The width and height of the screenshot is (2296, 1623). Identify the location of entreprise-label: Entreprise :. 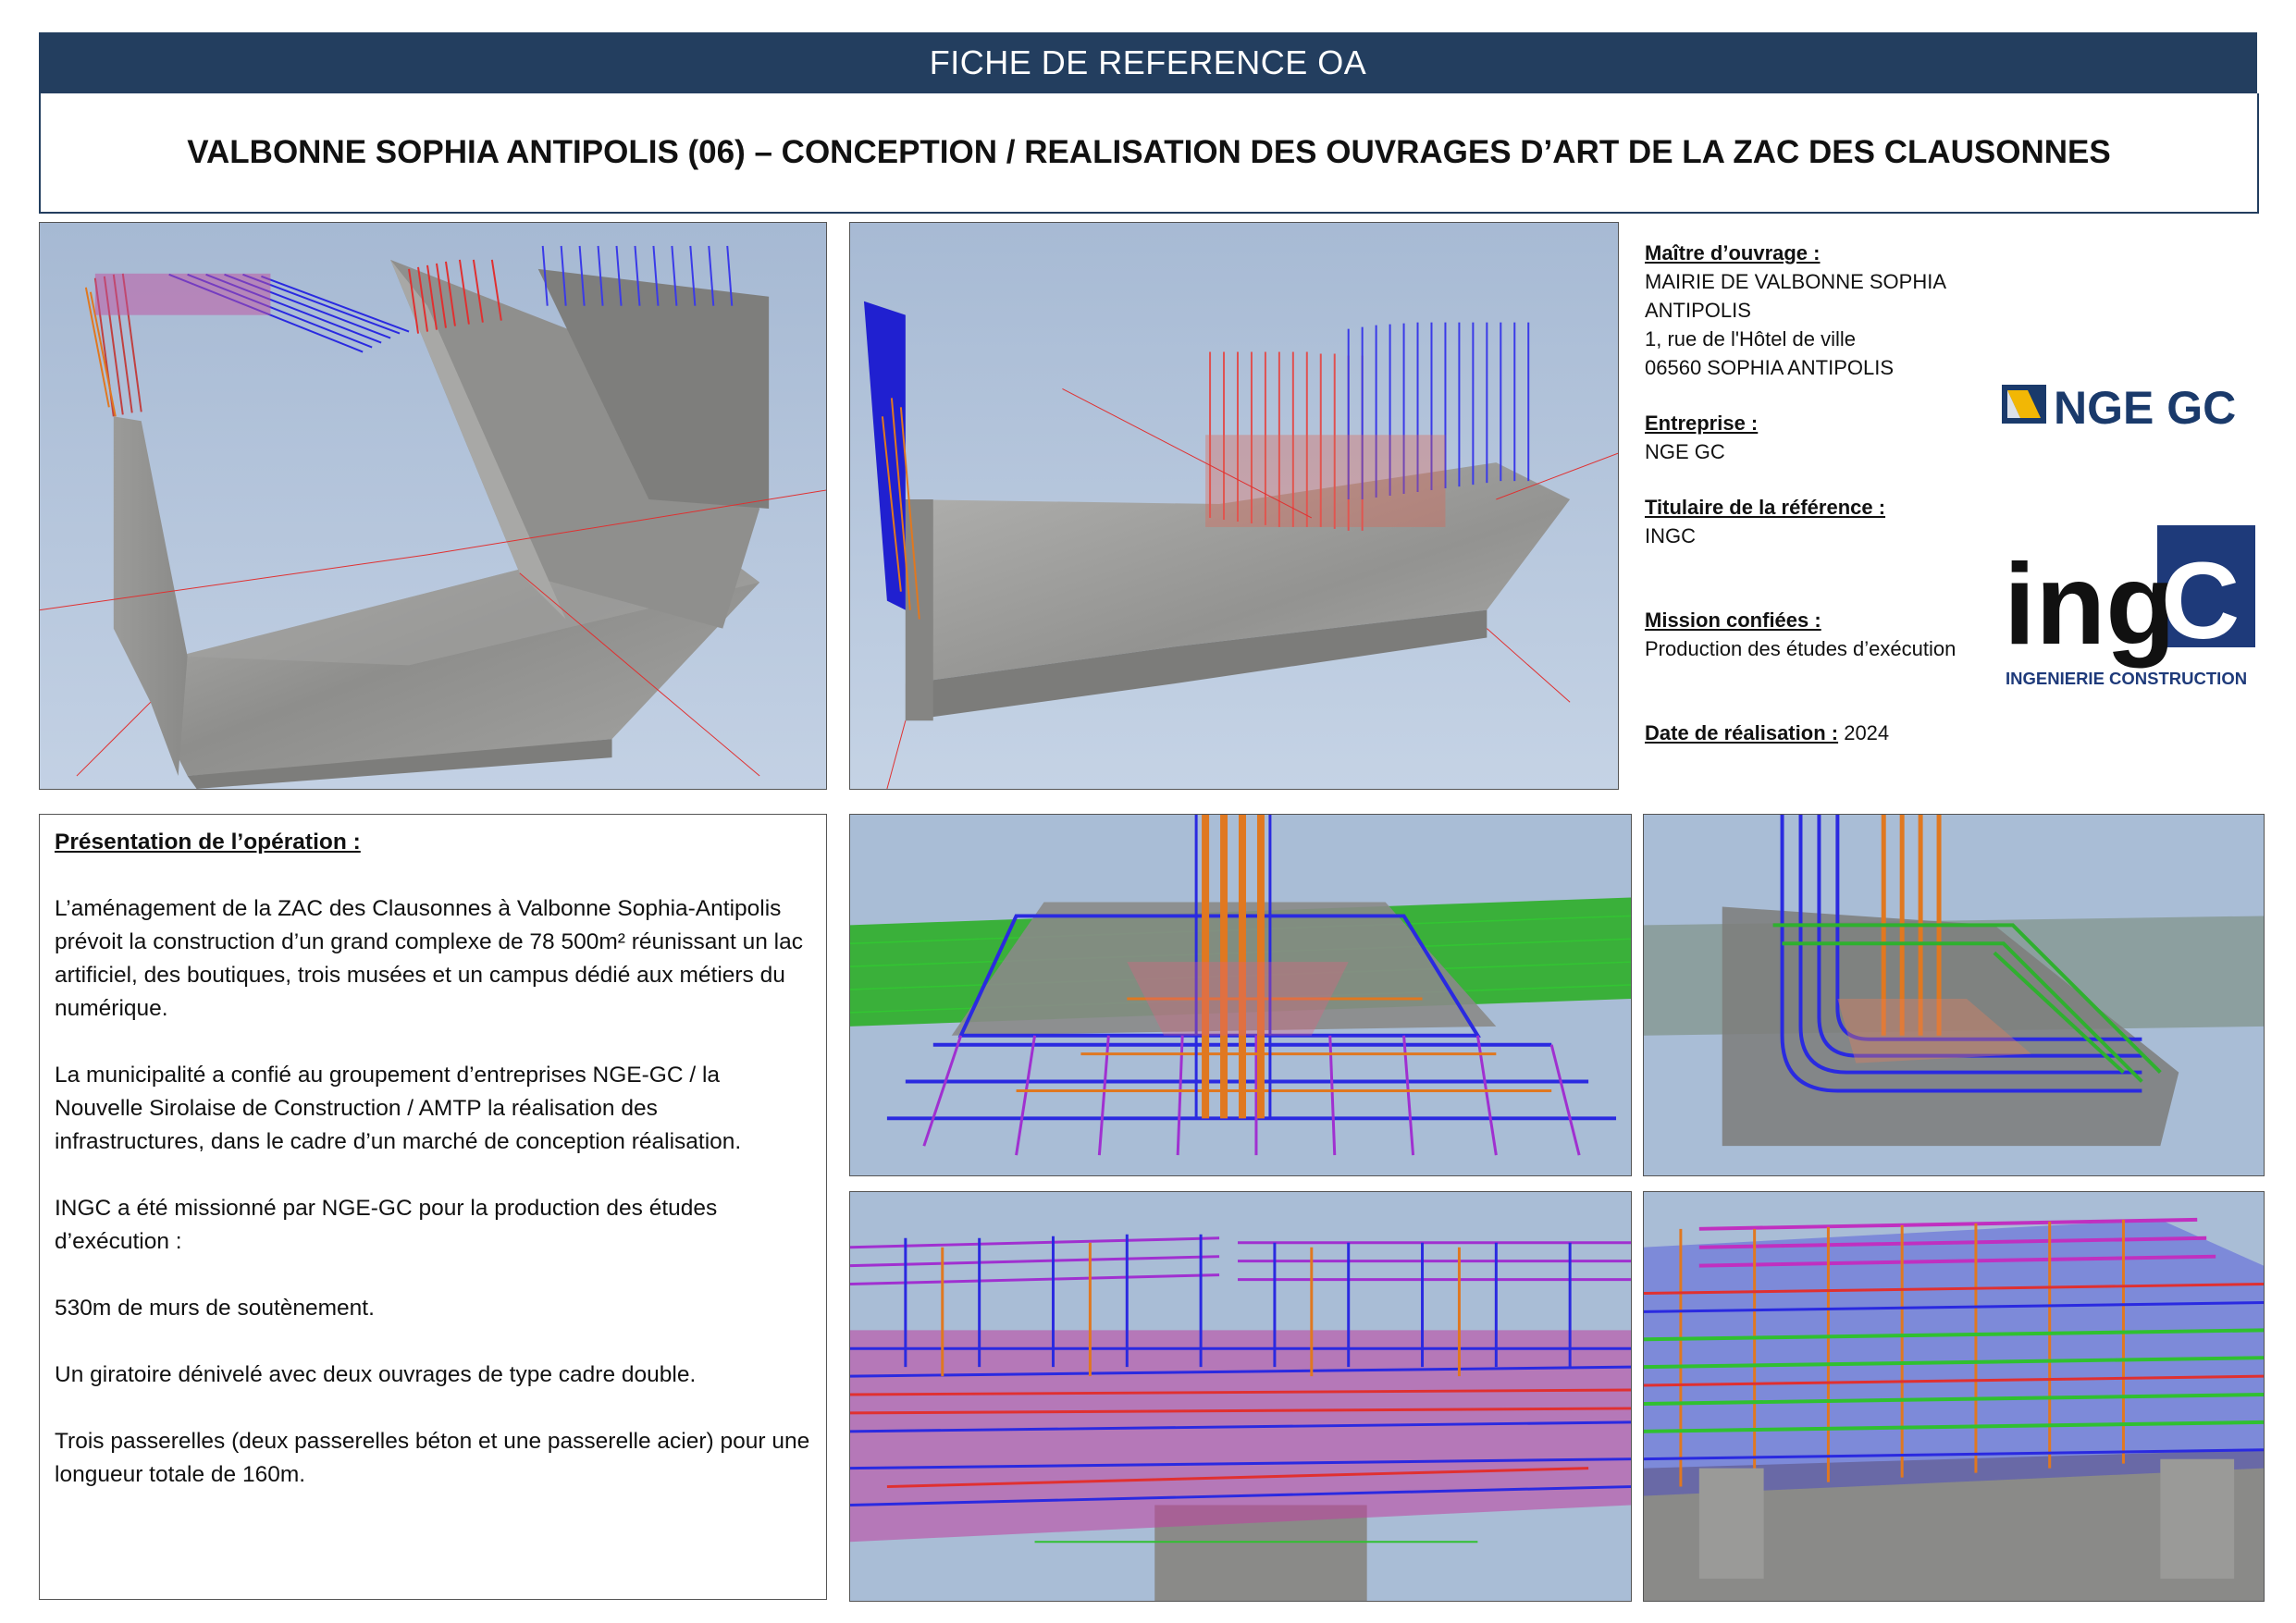
(1702, 423).